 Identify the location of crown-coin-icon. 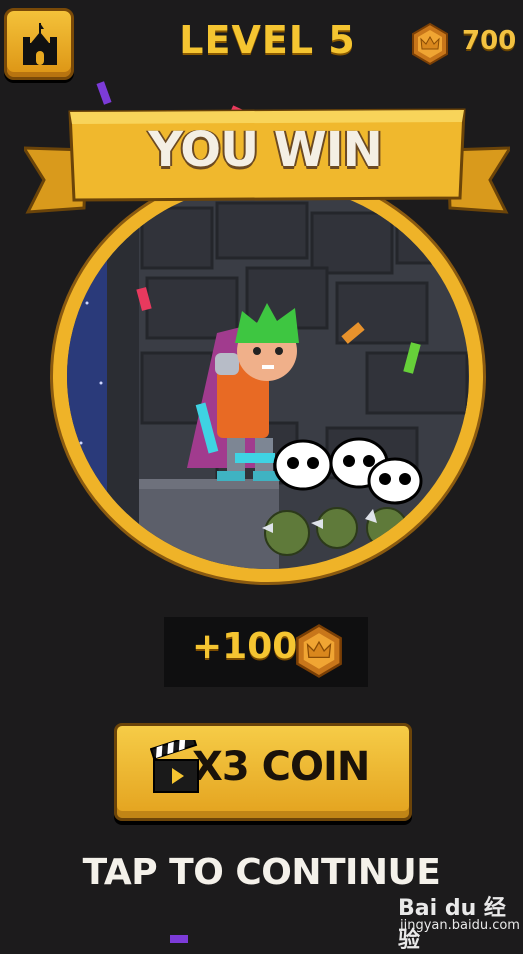
(319, 651).